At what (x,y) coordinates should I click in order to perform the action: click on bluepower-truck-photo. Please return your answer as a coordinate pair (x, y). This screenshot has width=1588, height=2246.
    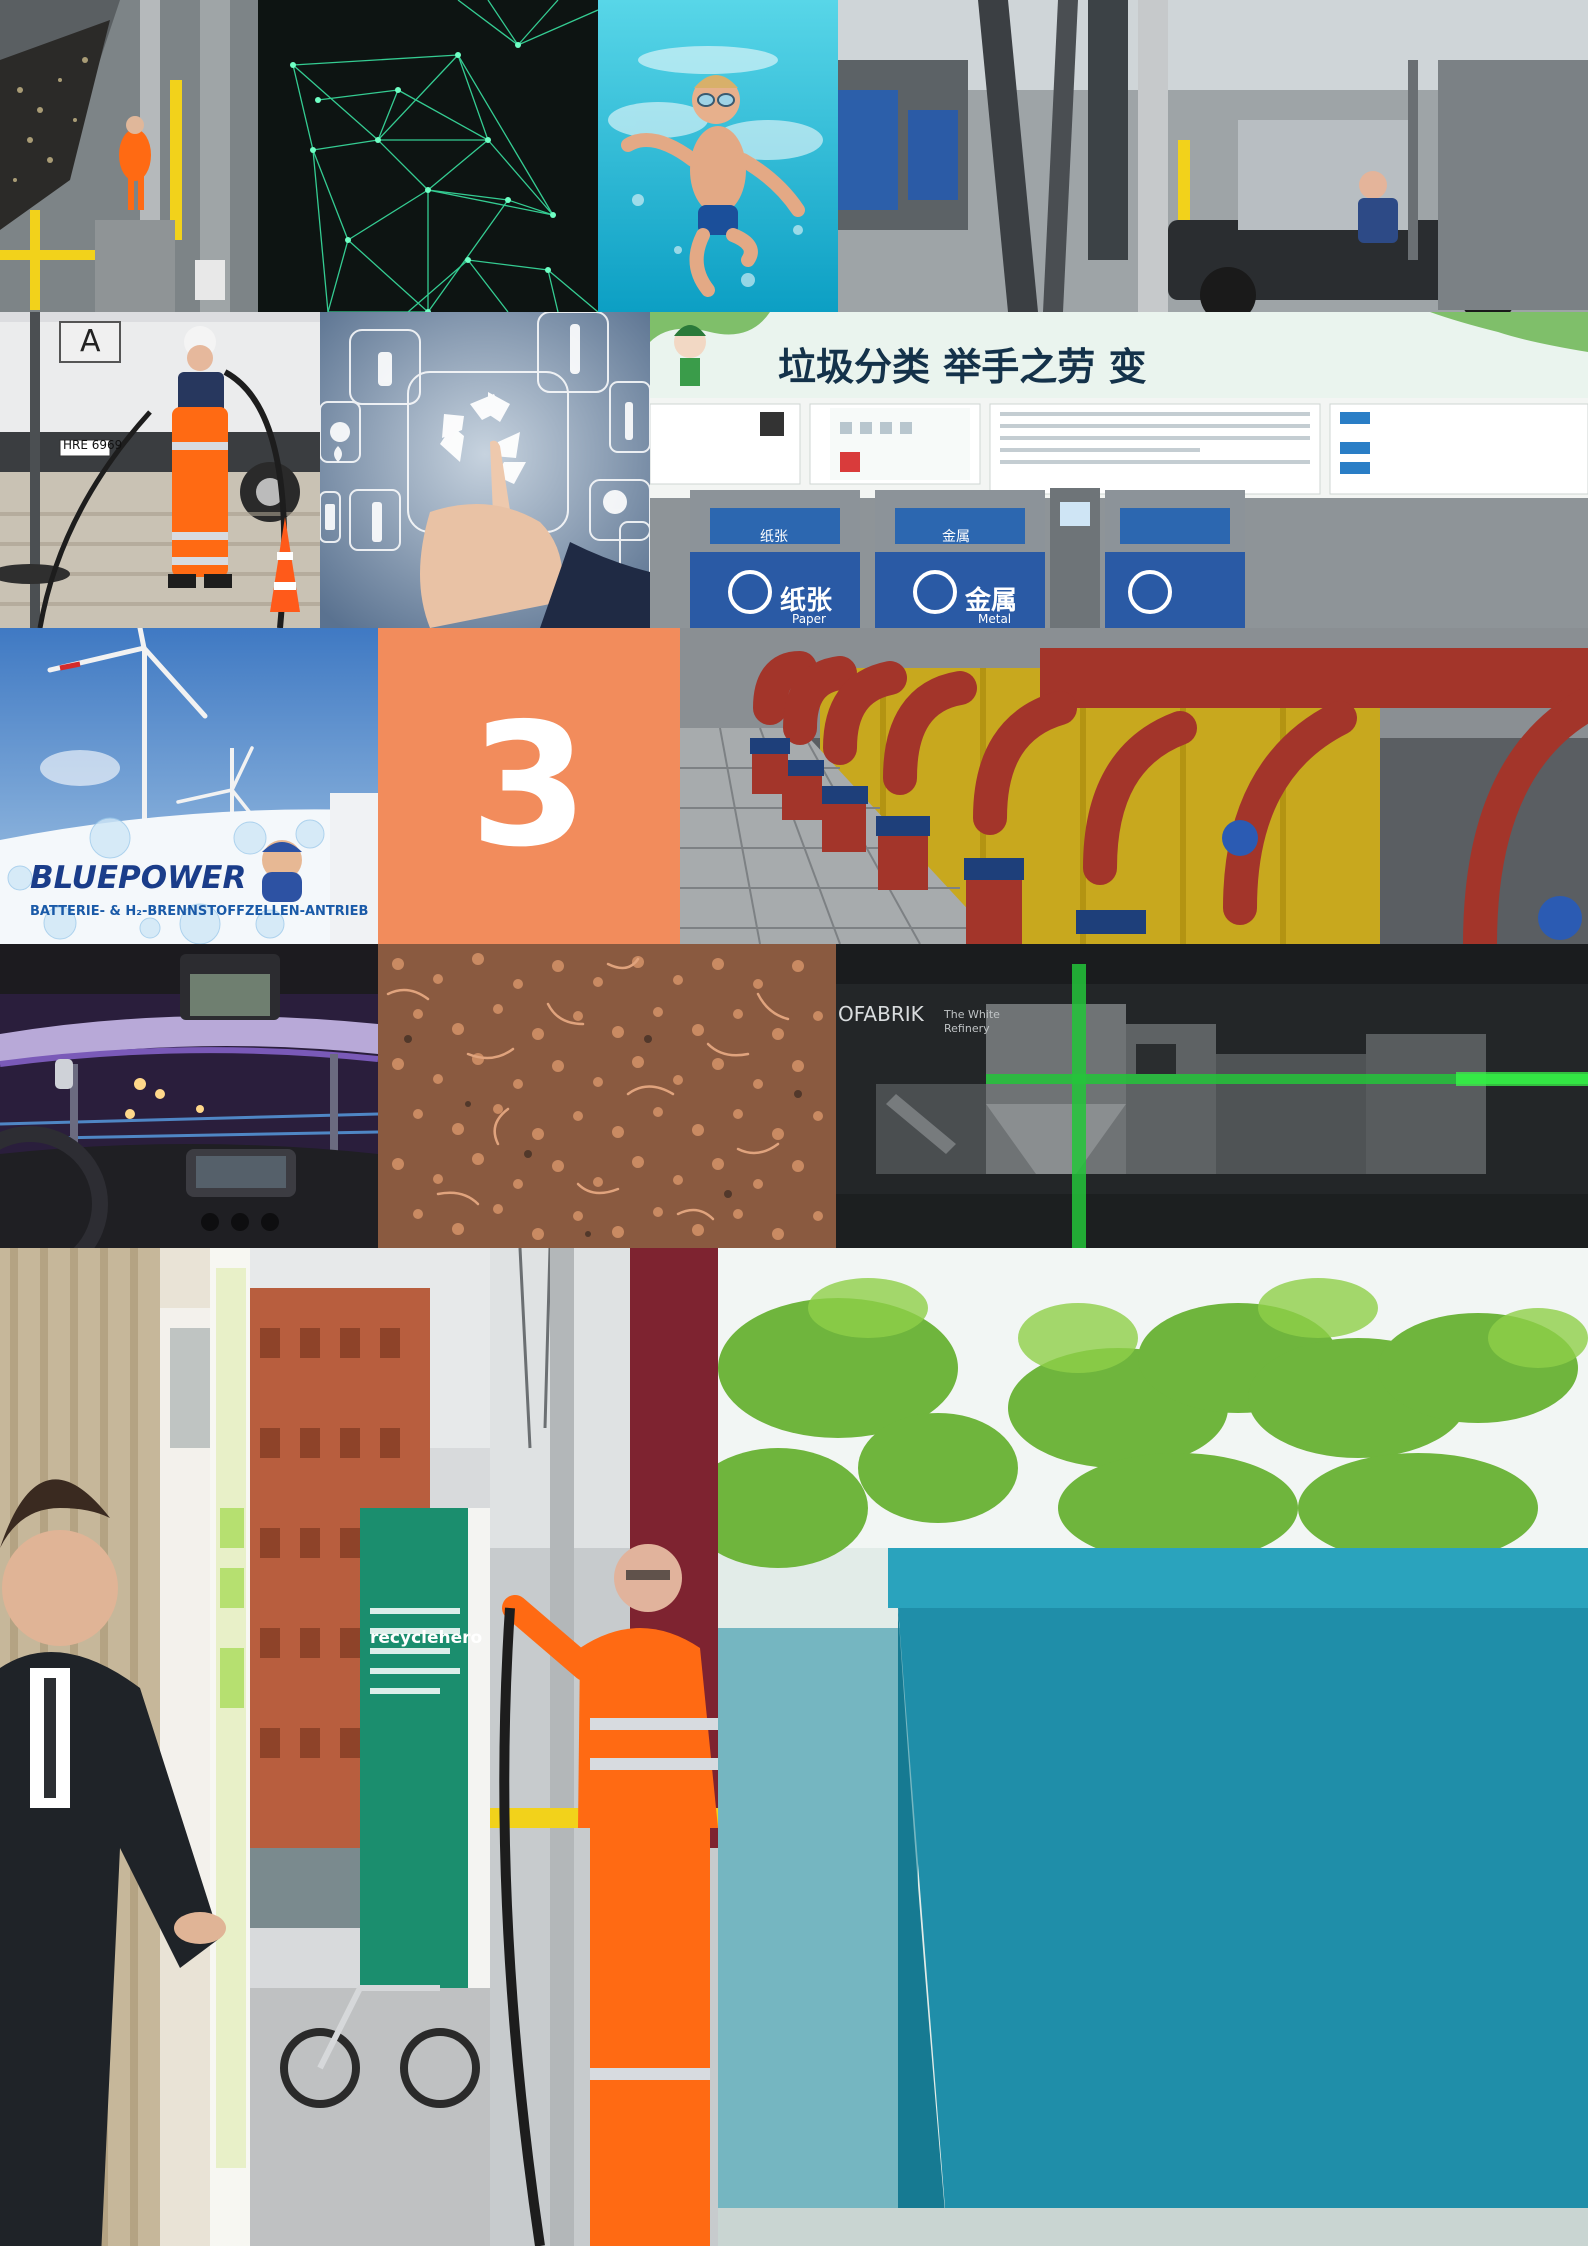
    Looking at the image, I should click on (189, 786).